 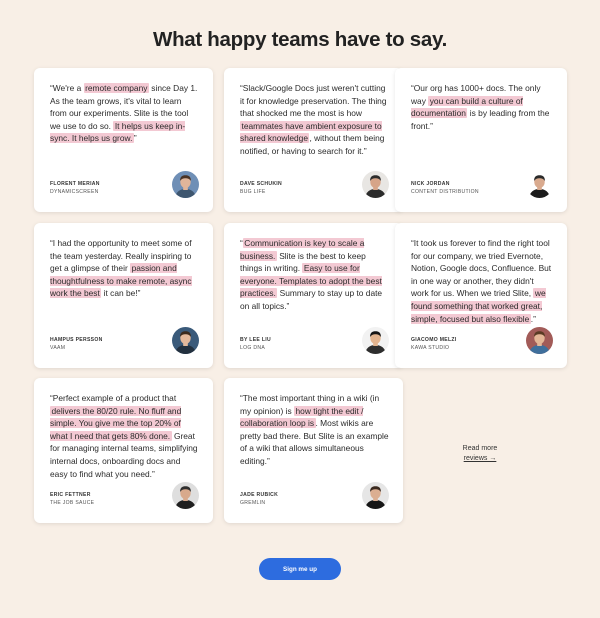 What do you see at coordinates (58, 347) in the screenshot?
I see `author-company: VAAM` at bounding box center [58, 347].